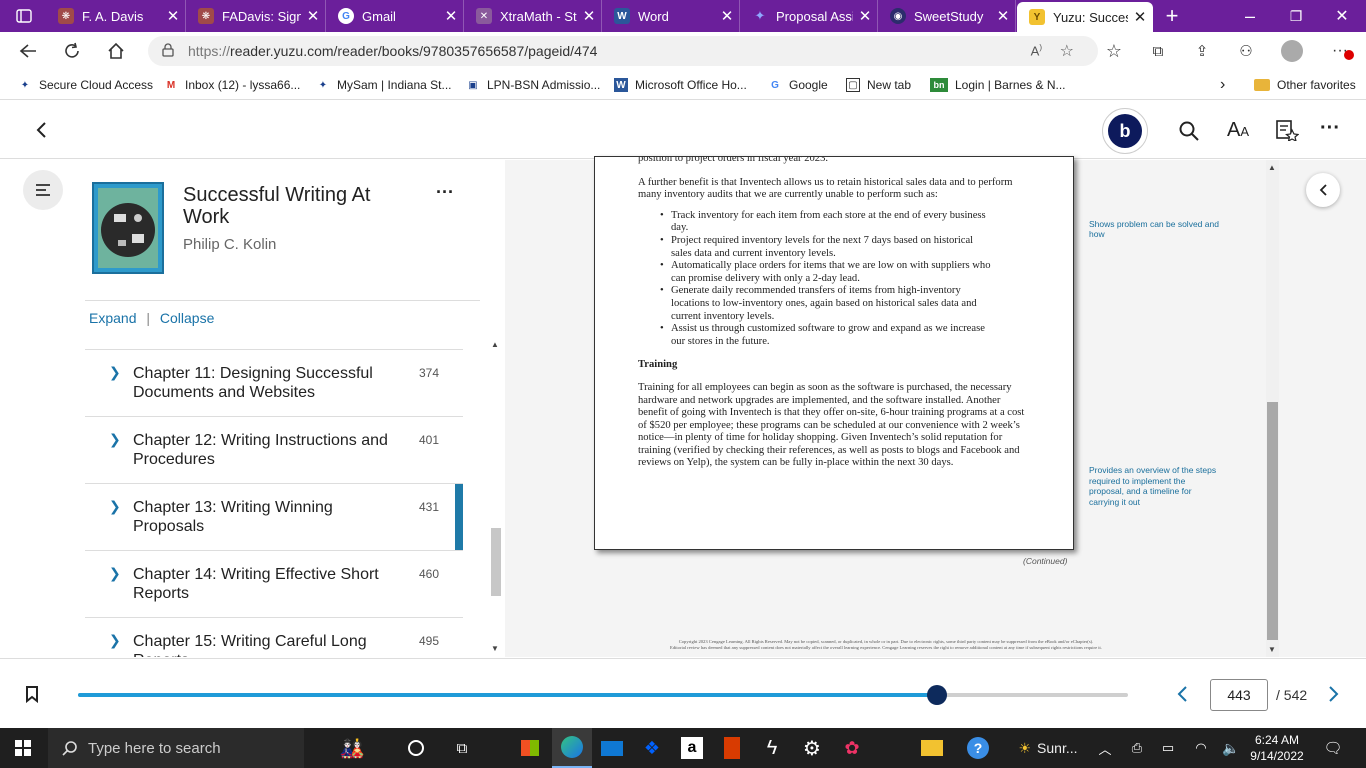  Describe the element at coordinates (1172, 16) in the screenshot. I see `new-tab-icon: +` at that location.